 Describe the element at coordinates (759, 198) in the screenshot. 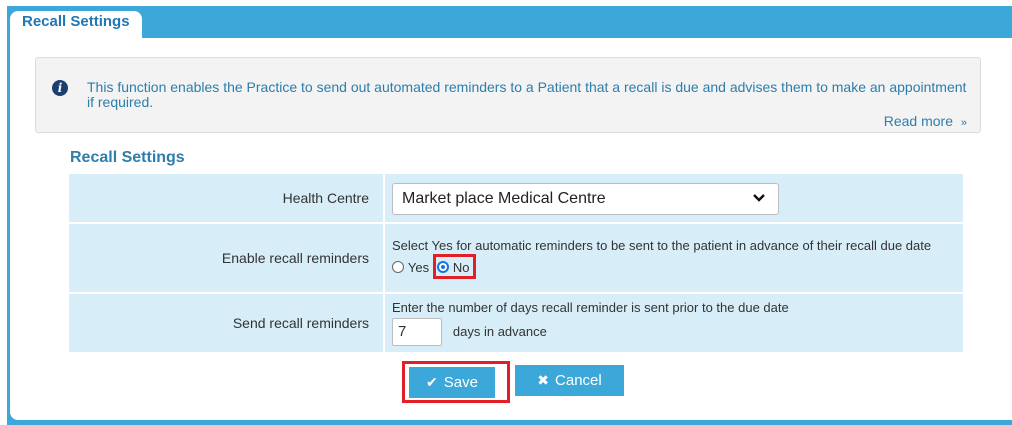

I see `chevron-down-icon` at that location.